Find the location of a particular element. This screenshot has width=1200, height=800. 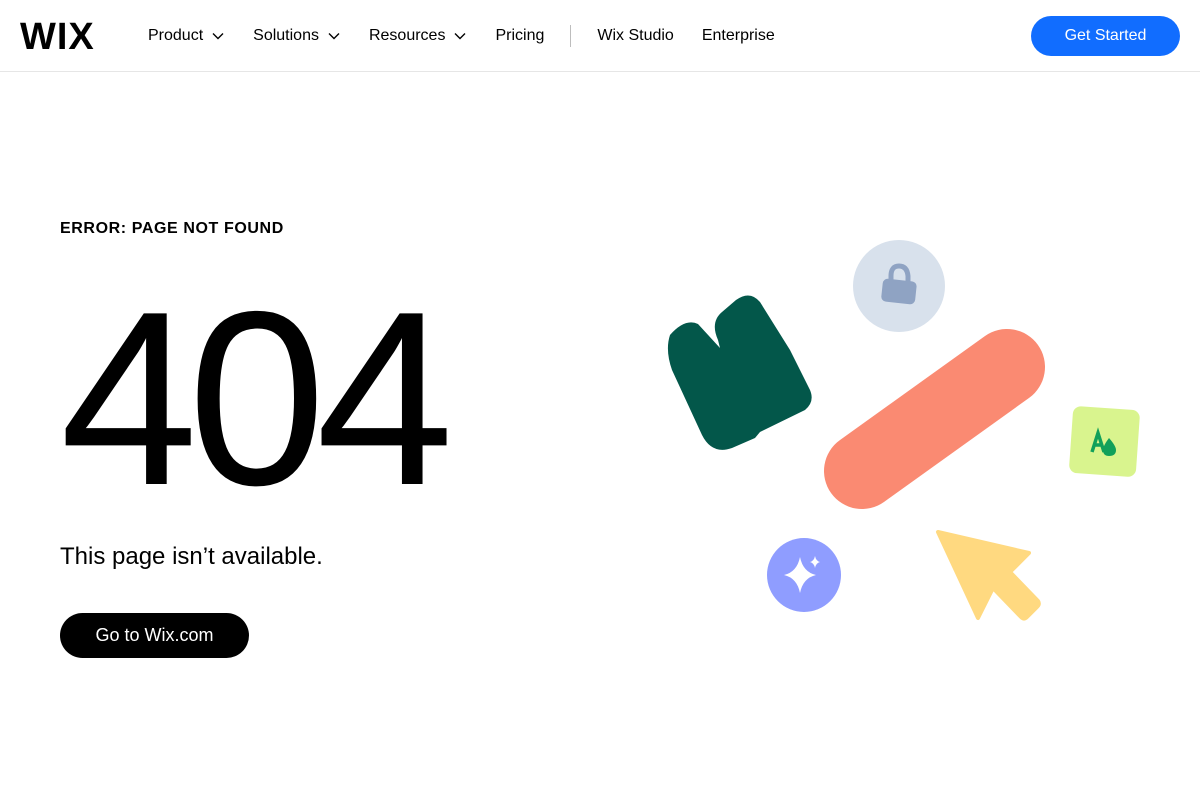

nav-pricing-label: Pricing is located at coordinates (520, 35).